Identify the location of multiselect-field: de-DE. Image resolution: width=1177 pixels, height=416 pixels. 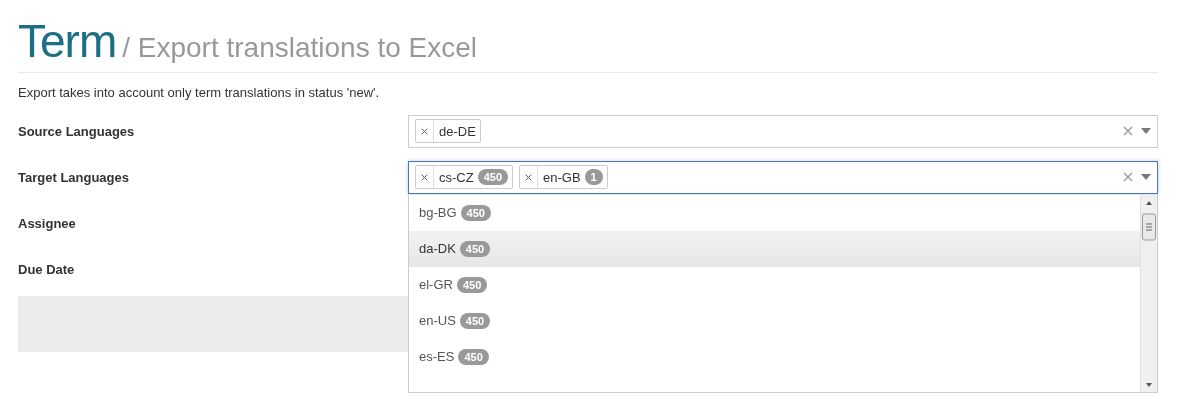
(783, 131).